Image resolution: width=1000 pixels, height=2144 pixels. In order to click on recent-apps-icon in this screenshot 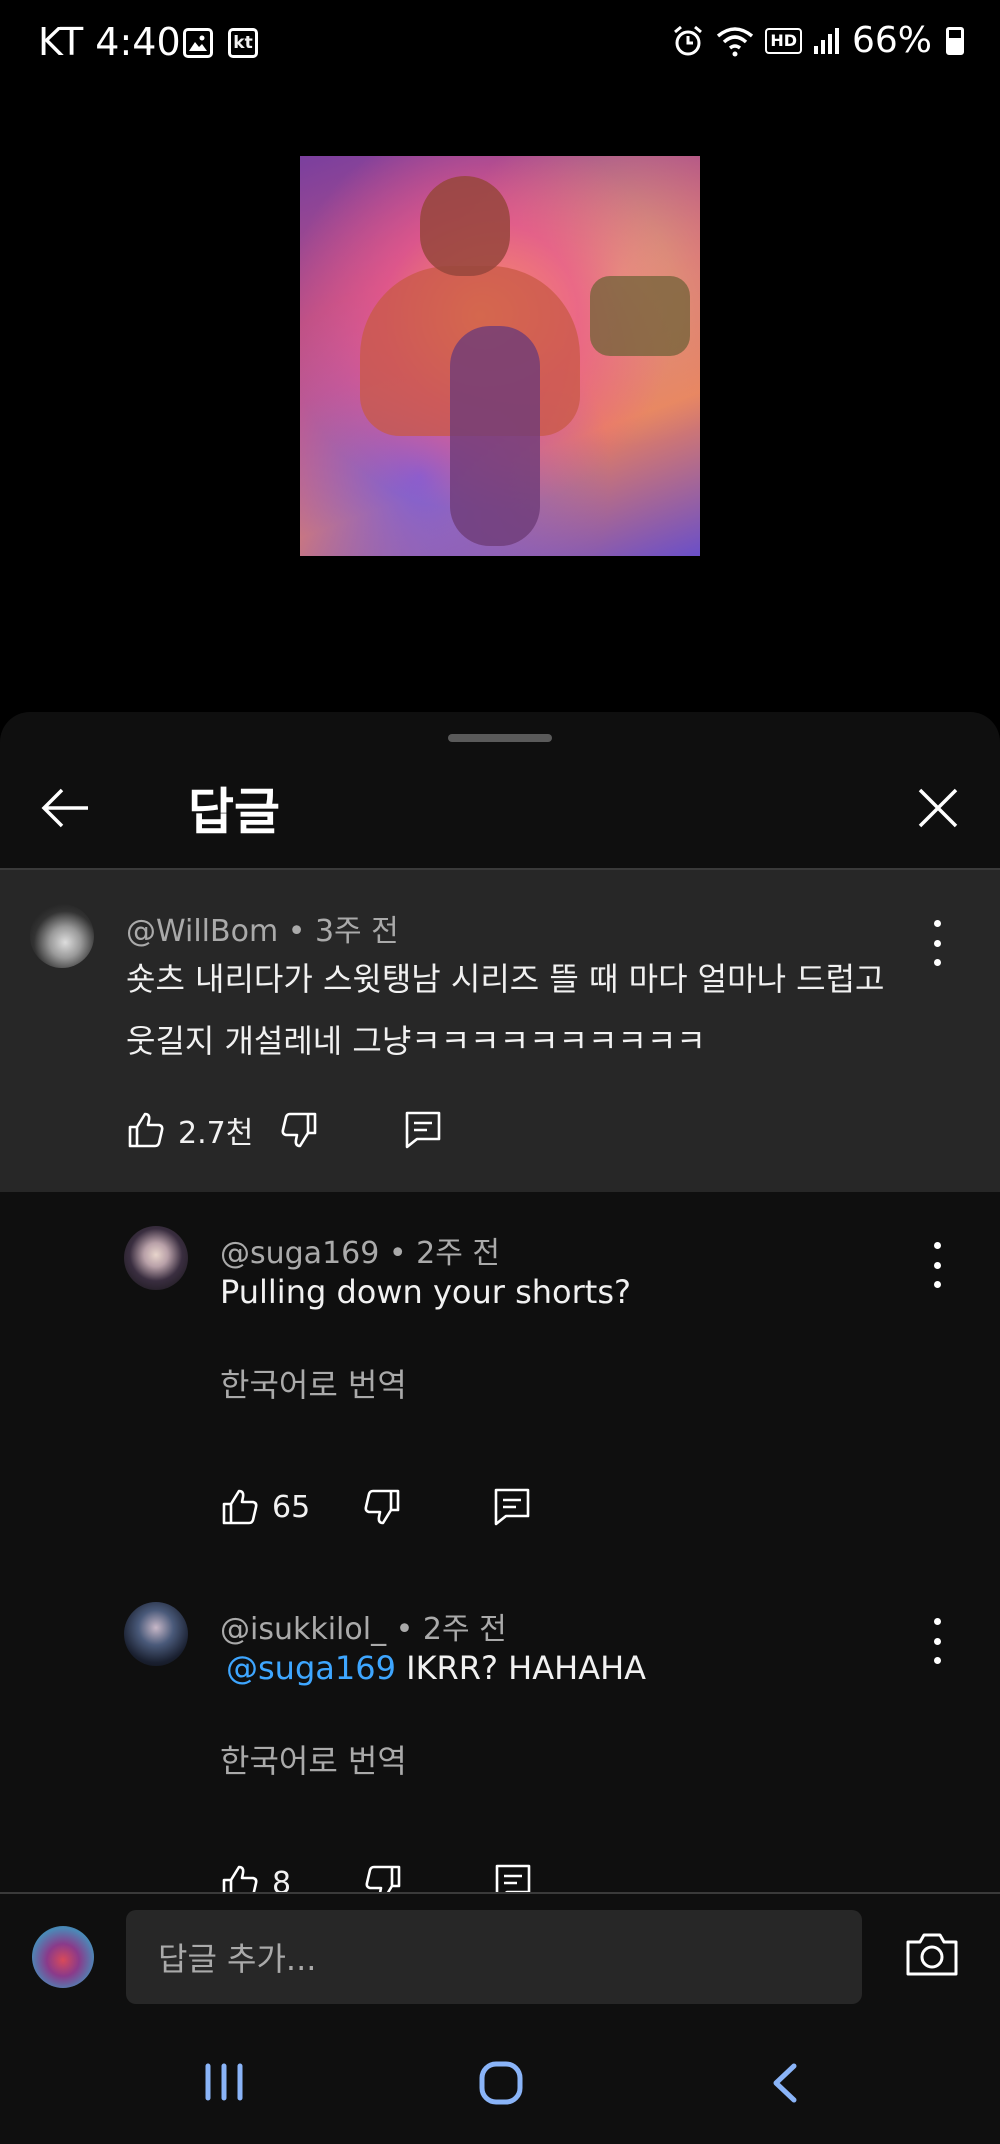, I will do `click(224, 2082)`.